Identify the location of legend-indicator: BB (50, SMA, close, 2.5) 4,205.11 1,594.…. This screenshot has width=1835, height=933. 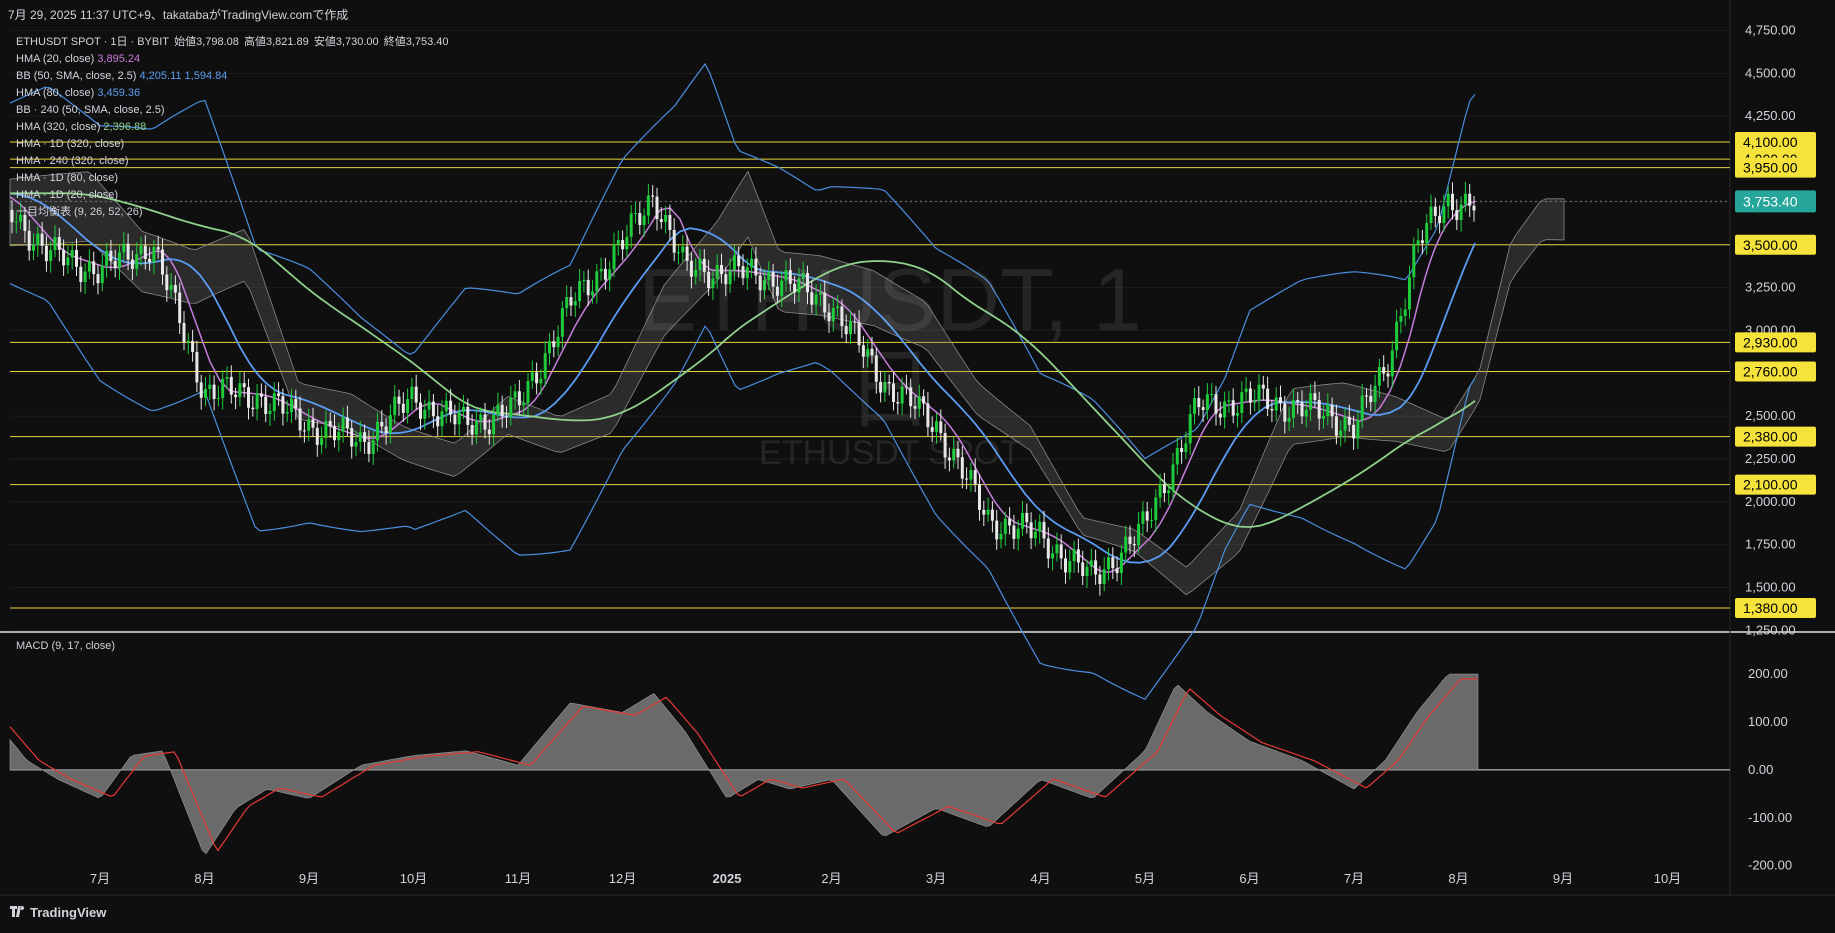
(233, 76).